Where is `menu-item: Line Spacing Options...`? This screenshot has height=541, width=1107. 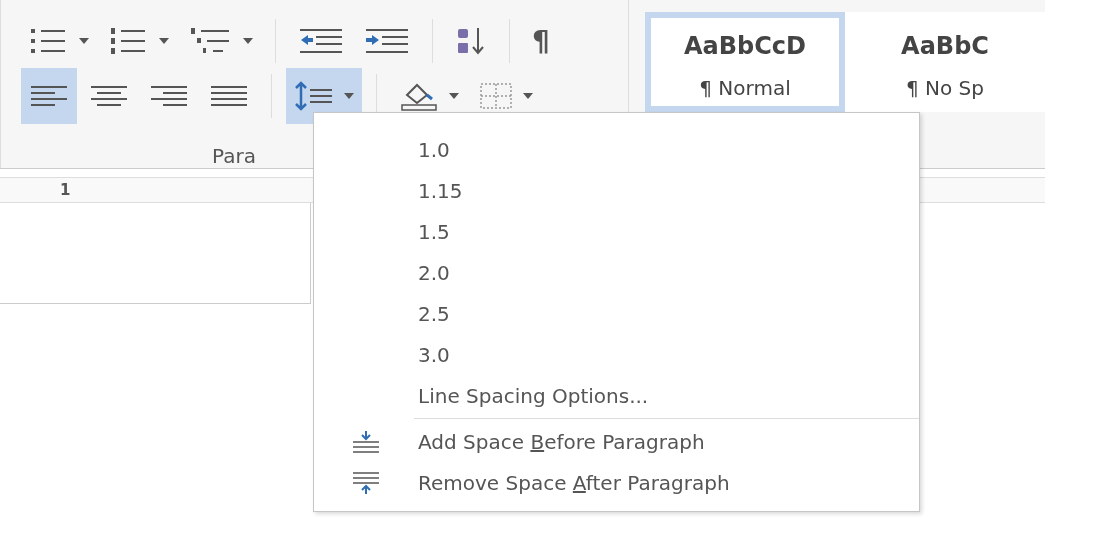
menu-item: Line Spacing Options... is located at coordinates (616, 395).